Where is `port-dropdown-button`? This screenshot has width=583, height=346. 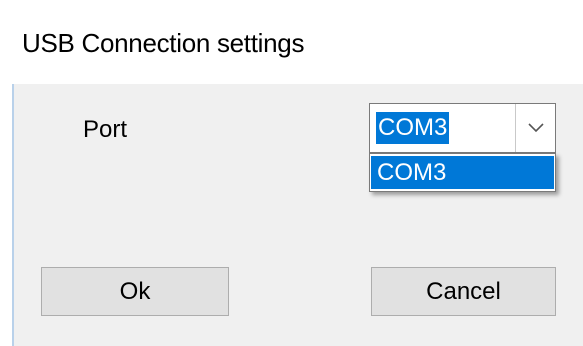
port-dropdown-button is located at coordinates (535, 128).